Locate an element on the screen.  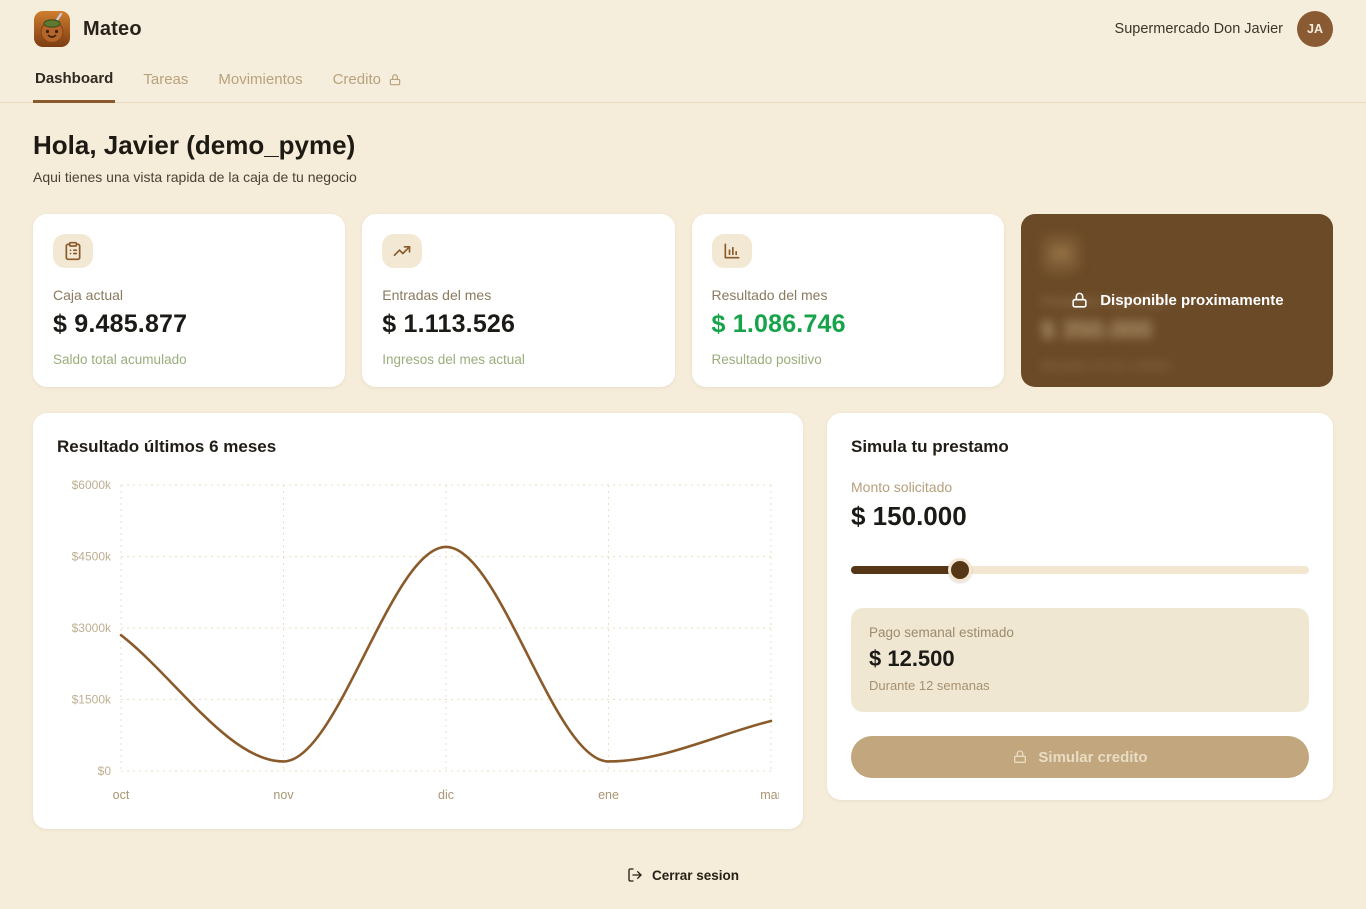
bar-chart-icon is located at coordinates (731, 251).